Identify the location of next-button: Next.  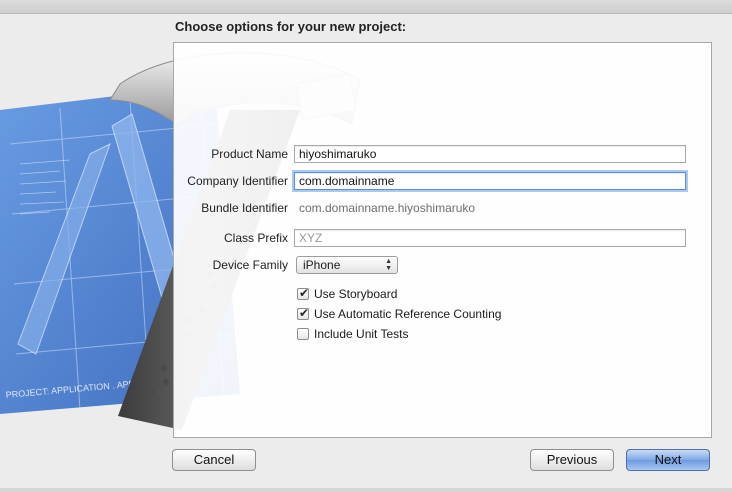
(668, 460).